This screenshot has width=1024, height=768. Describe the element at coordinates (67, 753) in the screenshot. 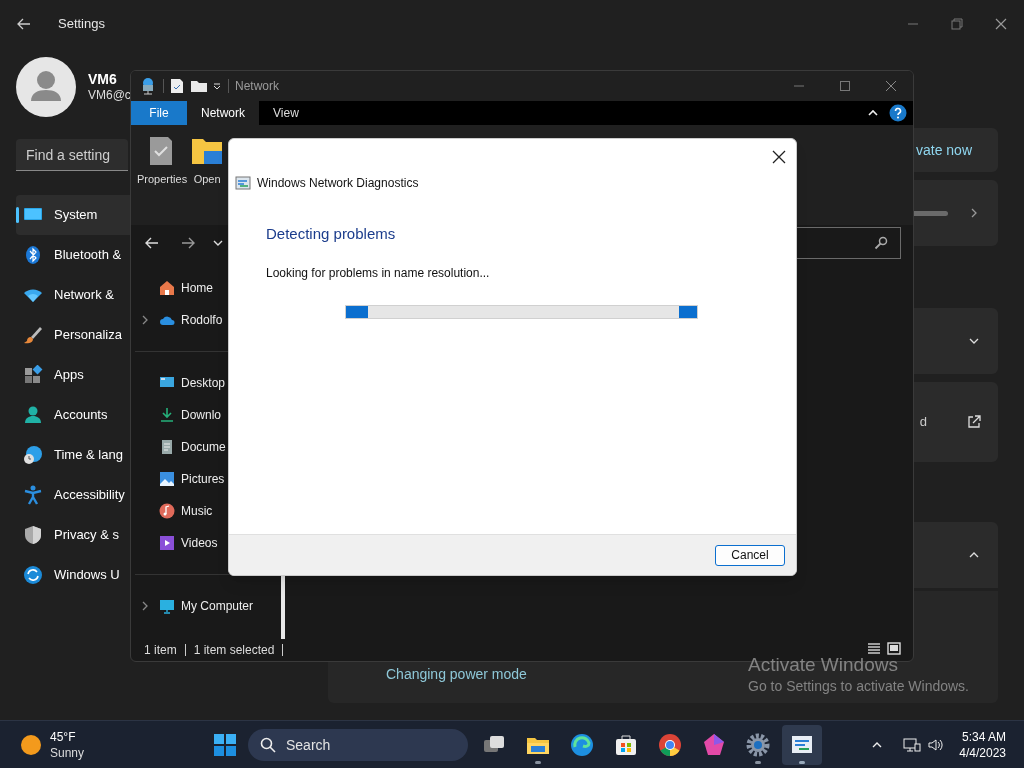

I see `weather-condition: Sunny` at that location.